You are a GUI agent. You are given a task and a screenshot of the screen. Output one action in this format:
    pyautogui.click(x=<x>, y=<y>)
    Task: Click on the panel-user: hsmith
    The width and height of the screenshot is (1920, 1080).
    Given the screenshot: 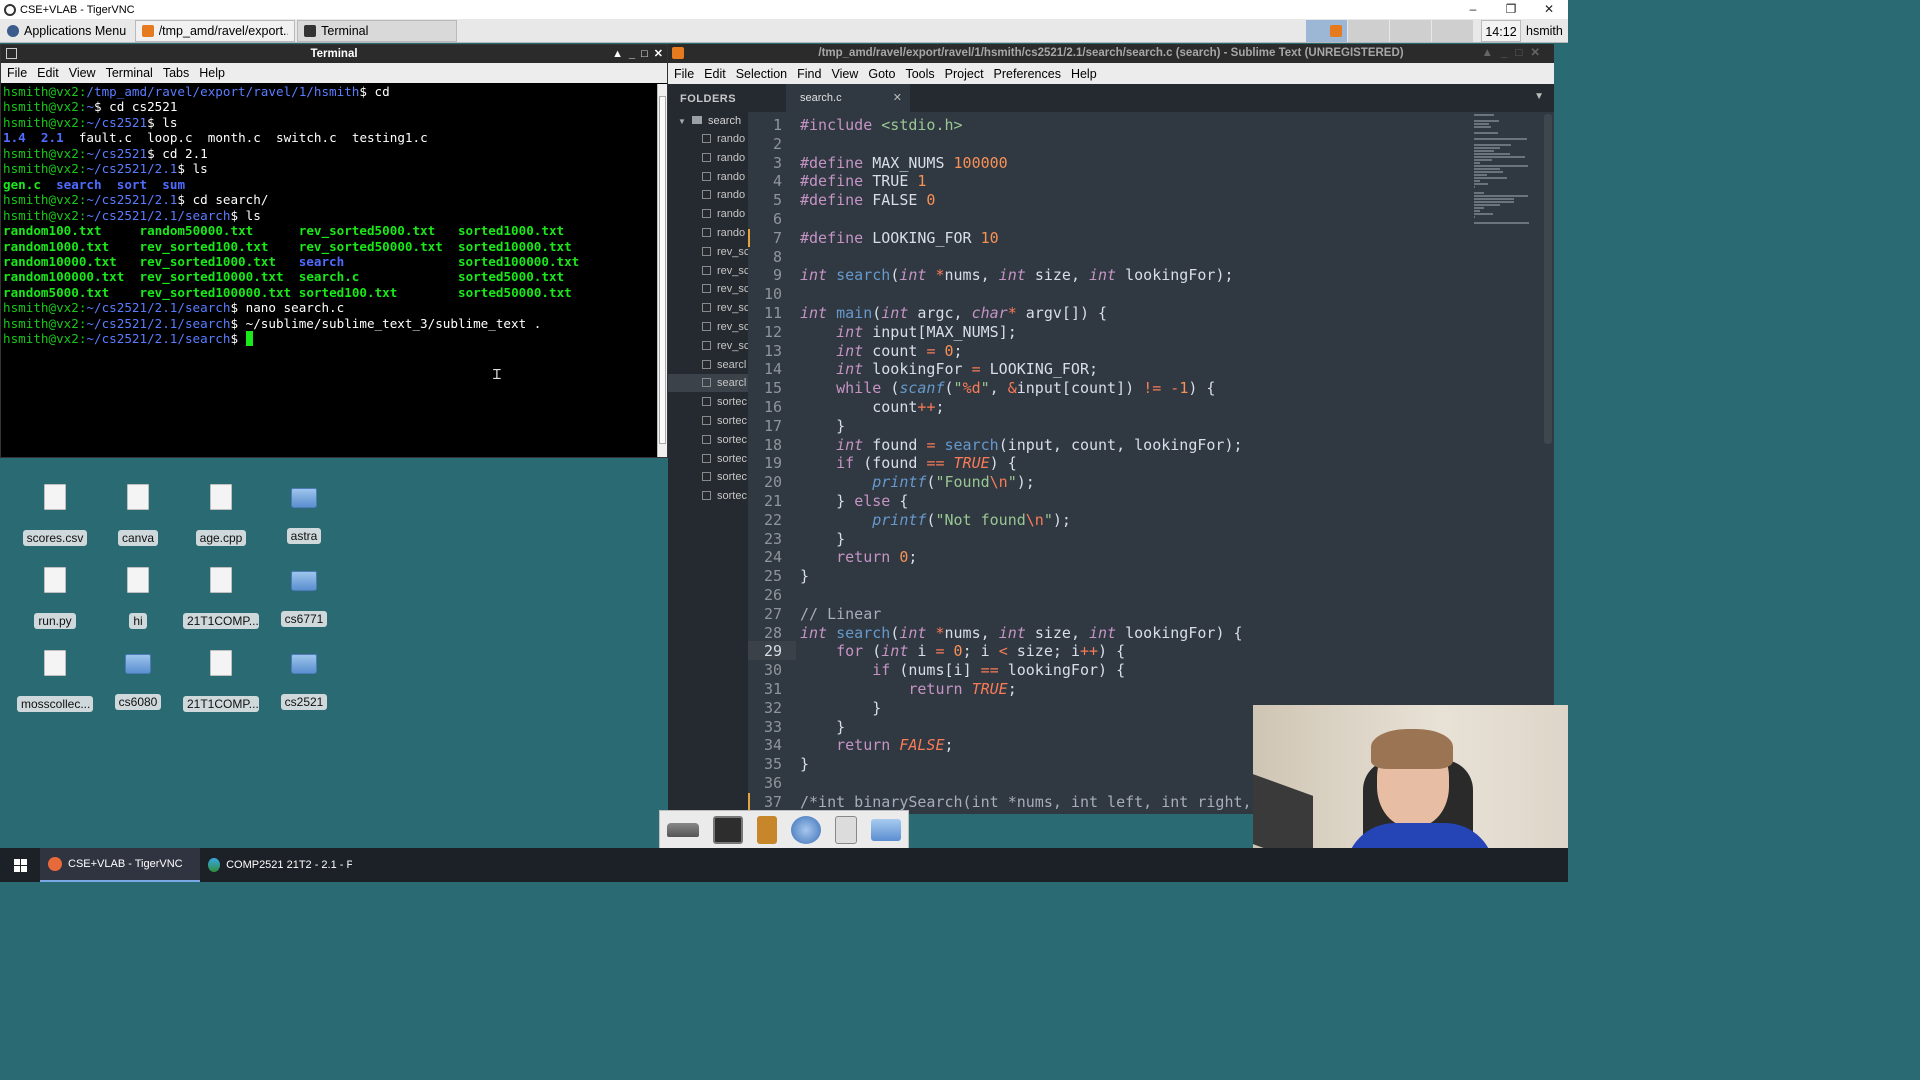 What is the action you would take?
    pyautogui.click(x=1544, y=31)
    